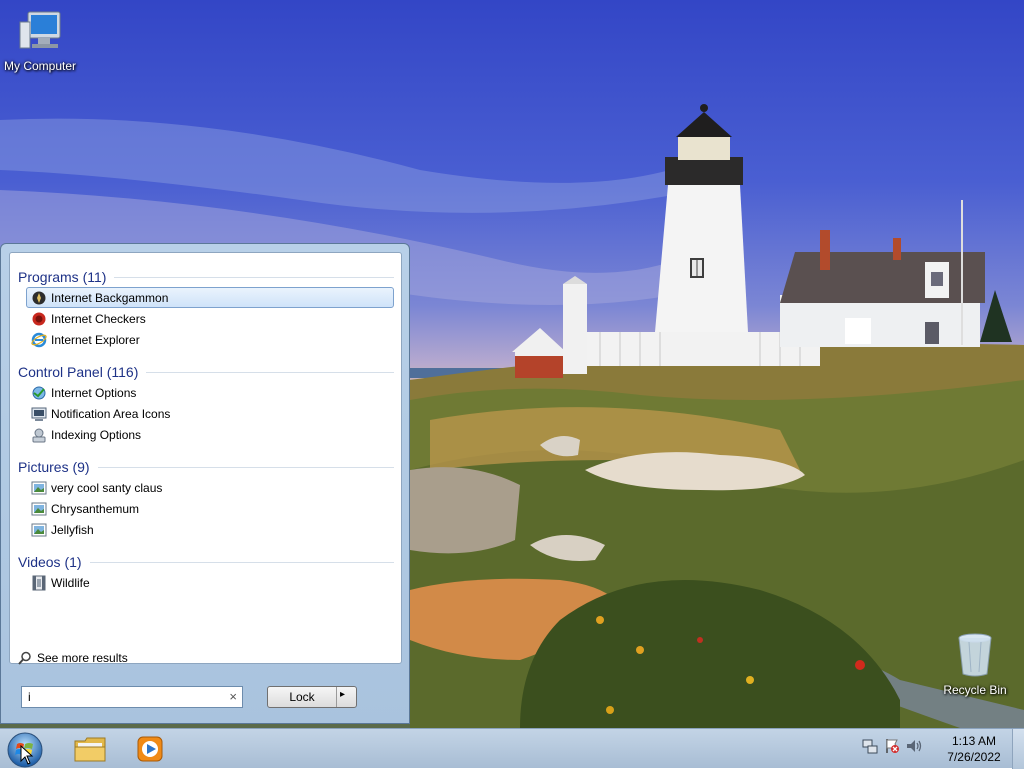  Describe the element at coordinates (342, 694) in the screenshot. I see `power-options-arrow-icon: ▸` at that location.